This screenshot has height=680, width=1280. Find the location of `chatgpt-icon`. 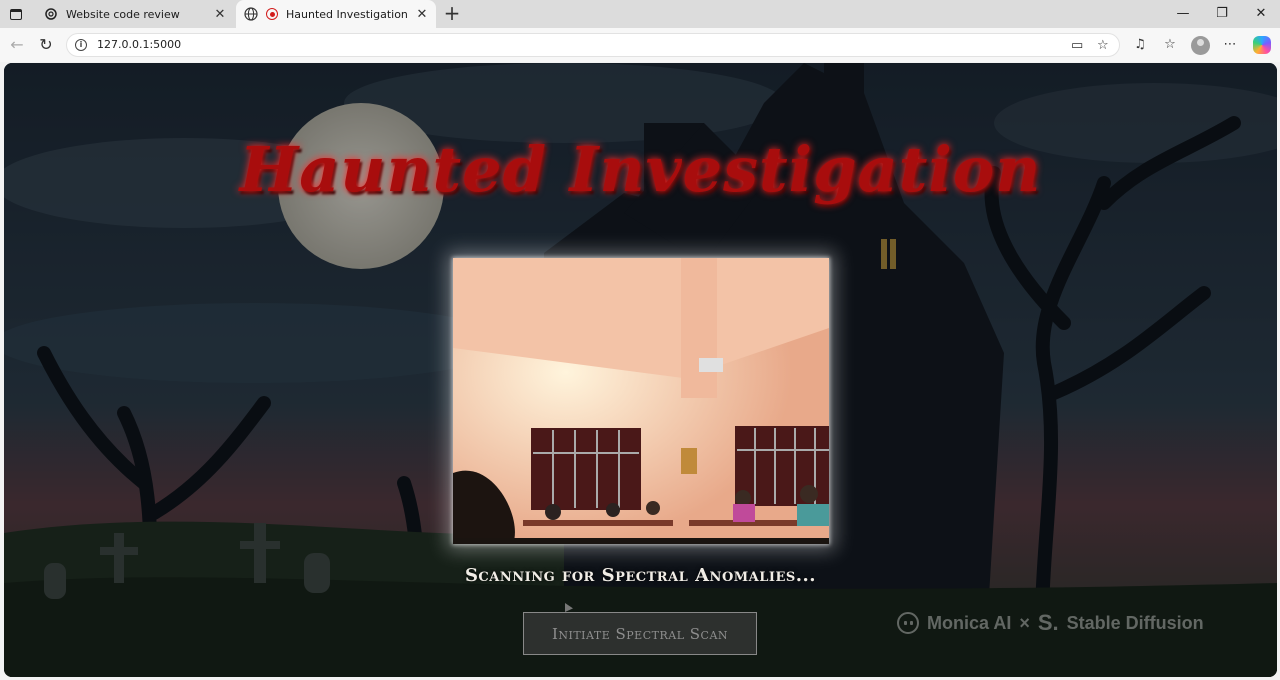

chatgpt-icon is located at coordinates (51, 14).